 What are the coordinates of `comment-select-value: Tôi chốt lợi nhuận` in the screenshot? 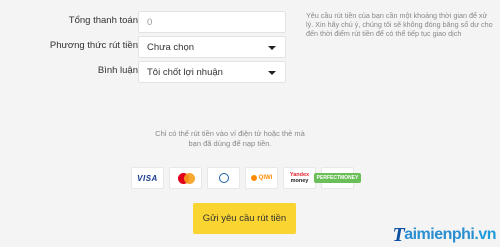 It's located at (185, 72).